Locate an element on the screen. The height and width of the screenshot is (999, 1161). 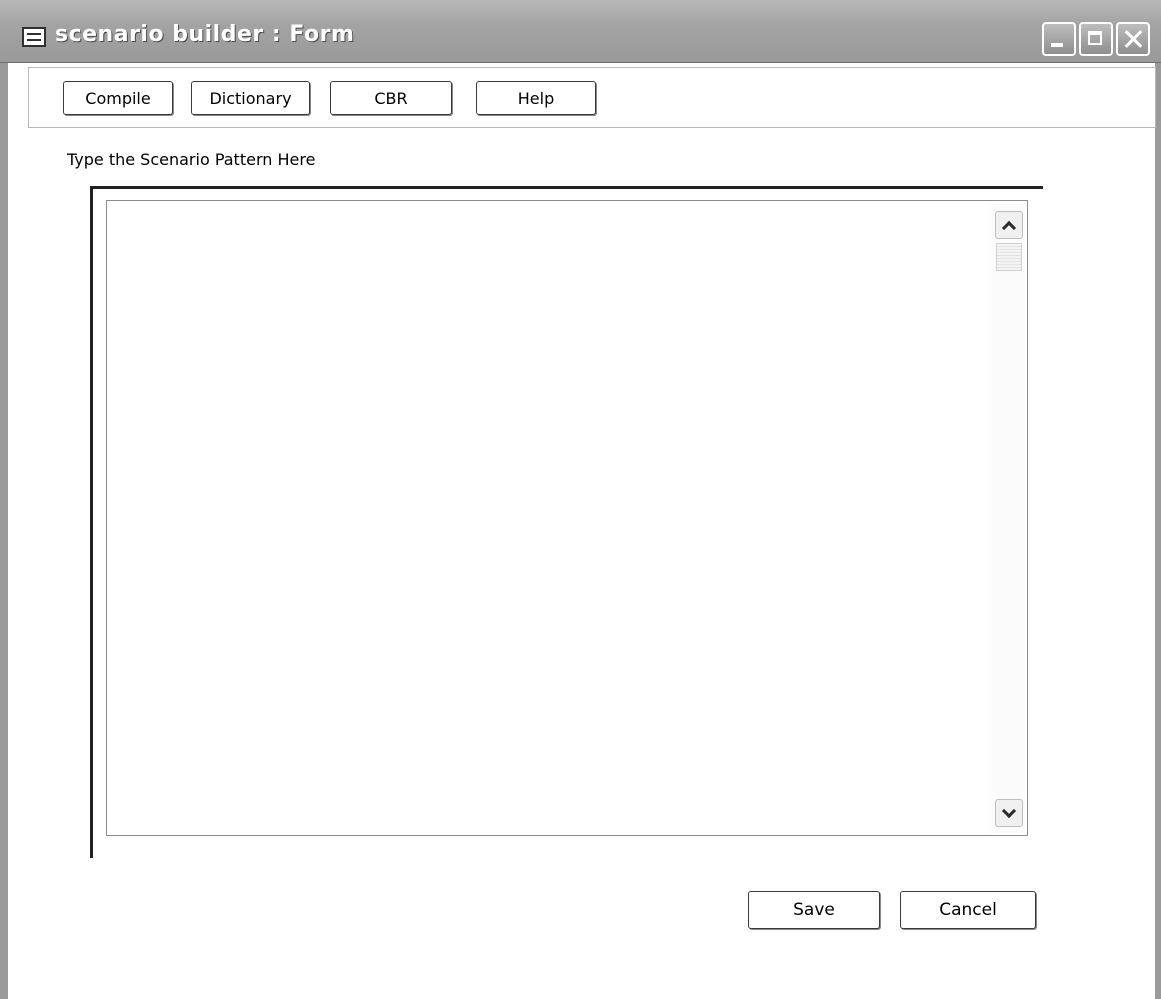
editor-frame-left-border is located at coordinates (91, 522).